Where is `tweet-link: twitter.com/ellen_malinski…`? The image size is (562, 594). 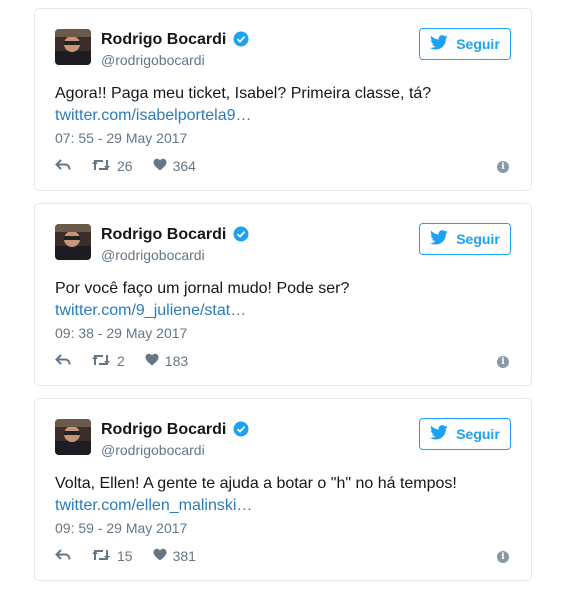
tweet-link: twitter.com/ellen_malinski… is located at coordinates (153, 506).